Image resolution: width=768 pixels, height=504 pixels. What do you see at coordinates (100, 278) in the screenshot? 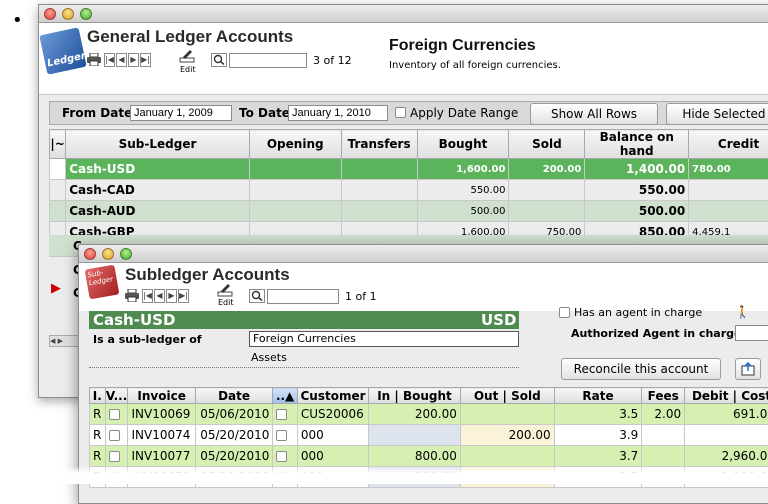
I see `subledger-logo-text: Sub-Ledger` at bounding box center [100, 278].